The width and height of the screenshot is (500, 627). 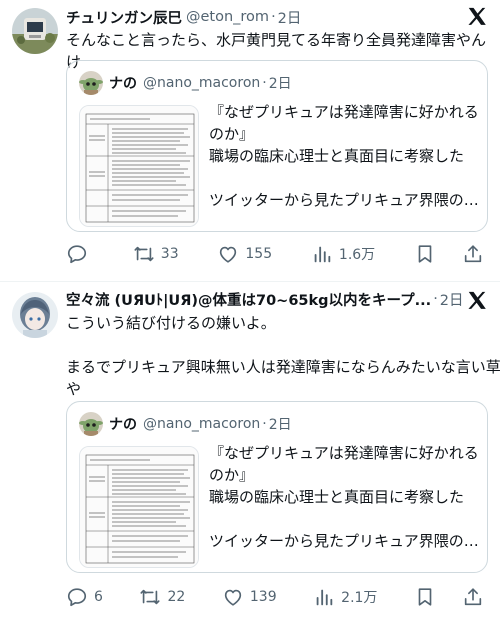 I want to click on tweet-actions: 33 155 1.6万, so click(x=275, y=254).